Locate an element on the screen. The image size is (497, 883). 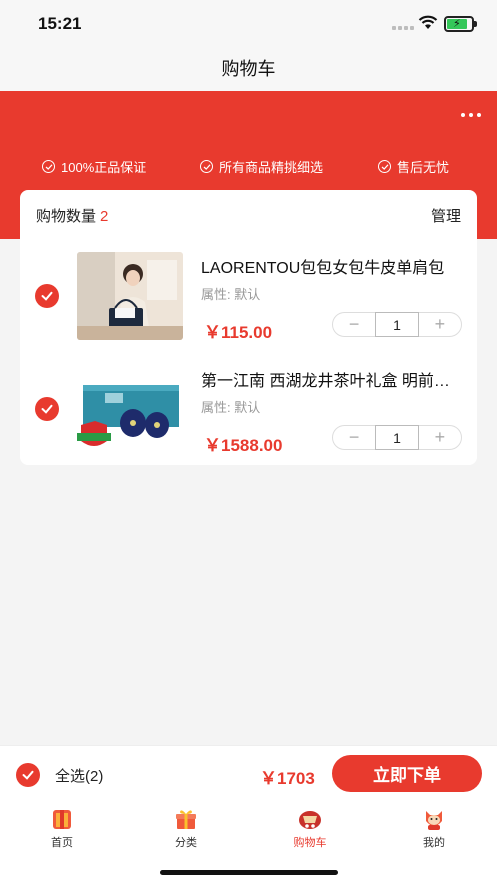
product-image-handbag is located at coordinates (130, 296).